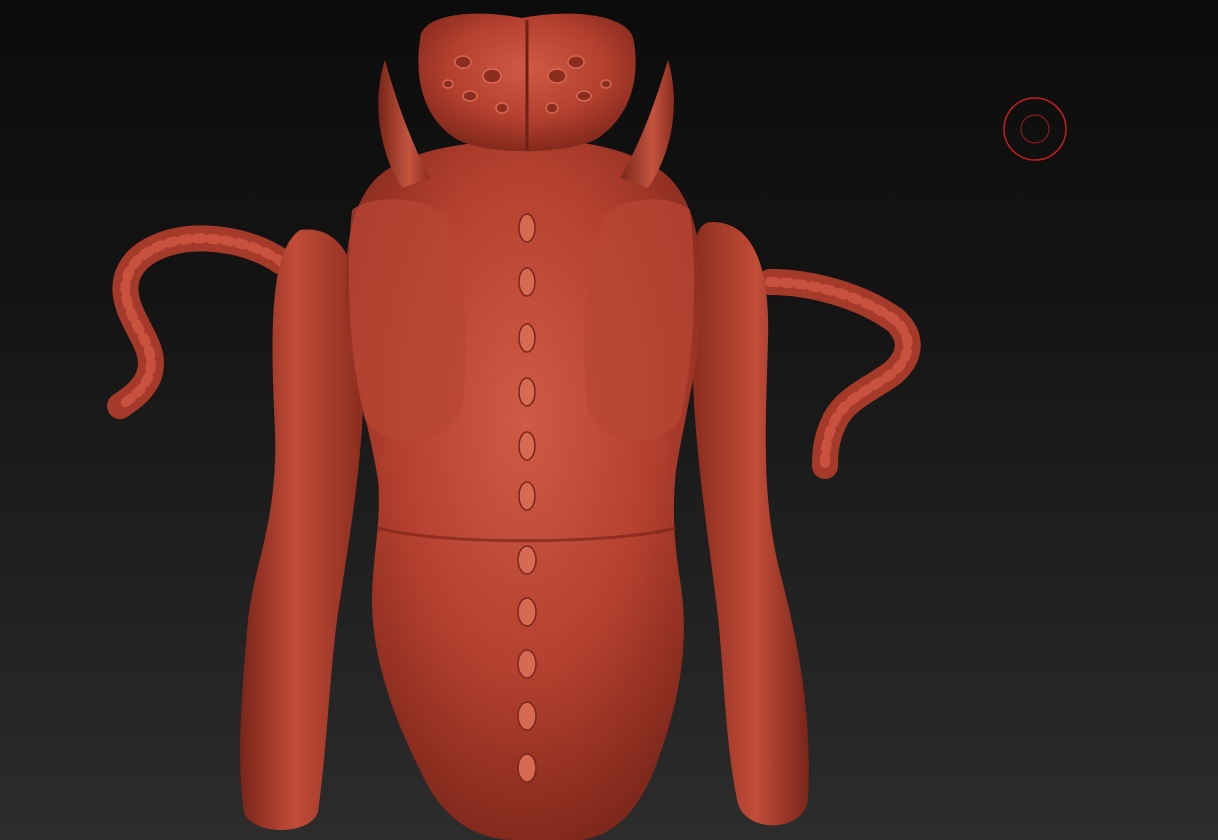 Image resolution: width=1218 pixels, height=840 pixels. Describe the element at coordinates (527, 82) in the screenshot. I see `head` at that location.